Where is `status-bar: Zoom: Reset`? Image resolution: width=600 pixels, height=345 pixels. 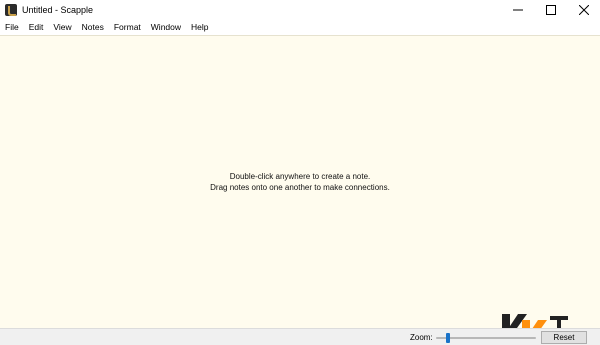 status-bar: Zoom: Reset is located at coordinates (300, 336).